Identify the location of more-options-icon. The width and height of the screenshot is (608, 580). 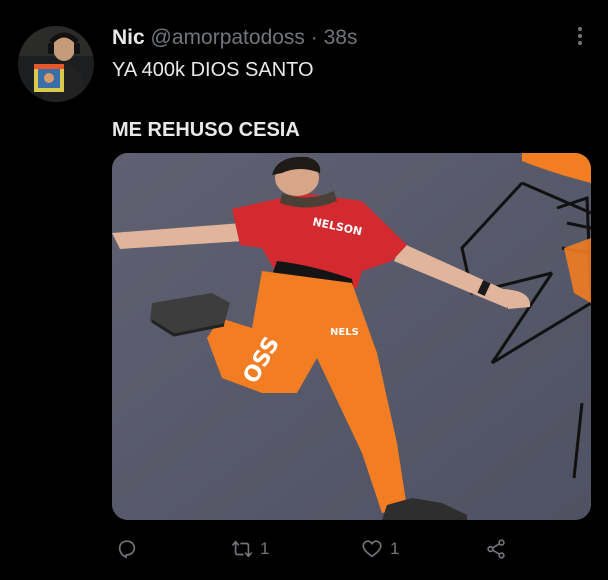
(580, 36).